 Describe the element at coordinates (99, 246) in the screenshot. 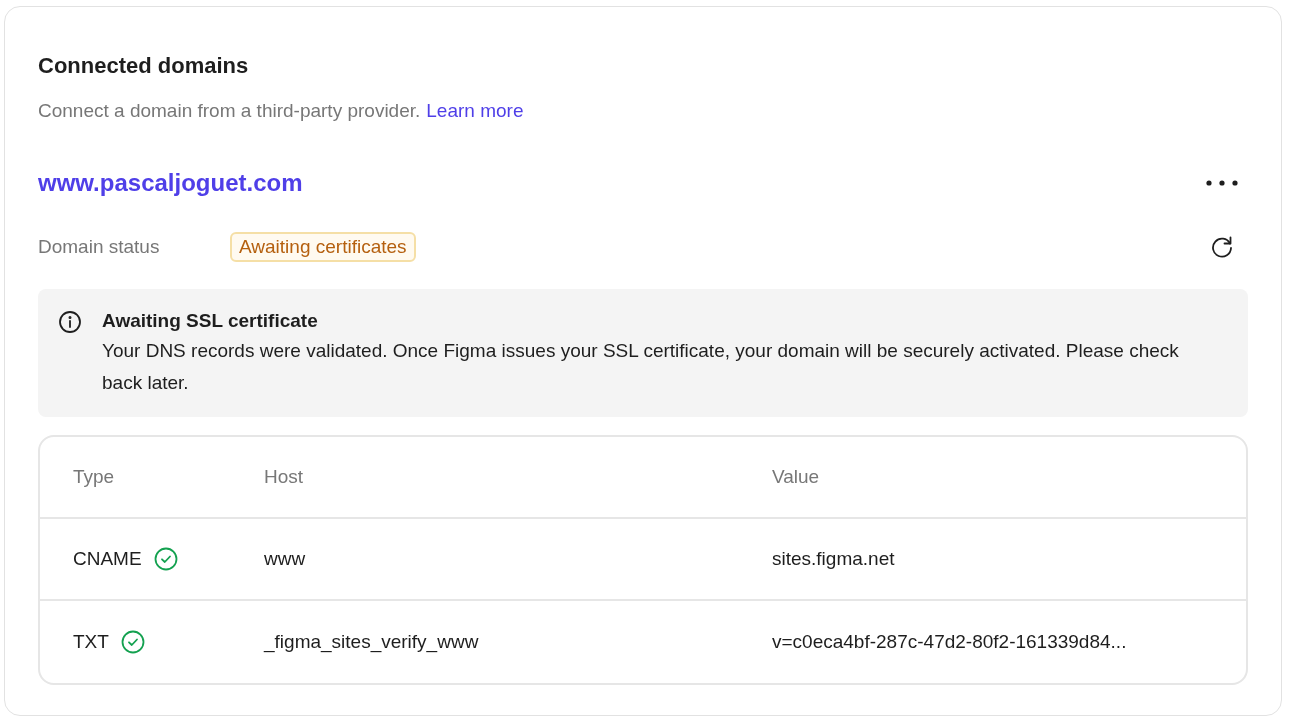

I see `status-label: Domain status` at that location.